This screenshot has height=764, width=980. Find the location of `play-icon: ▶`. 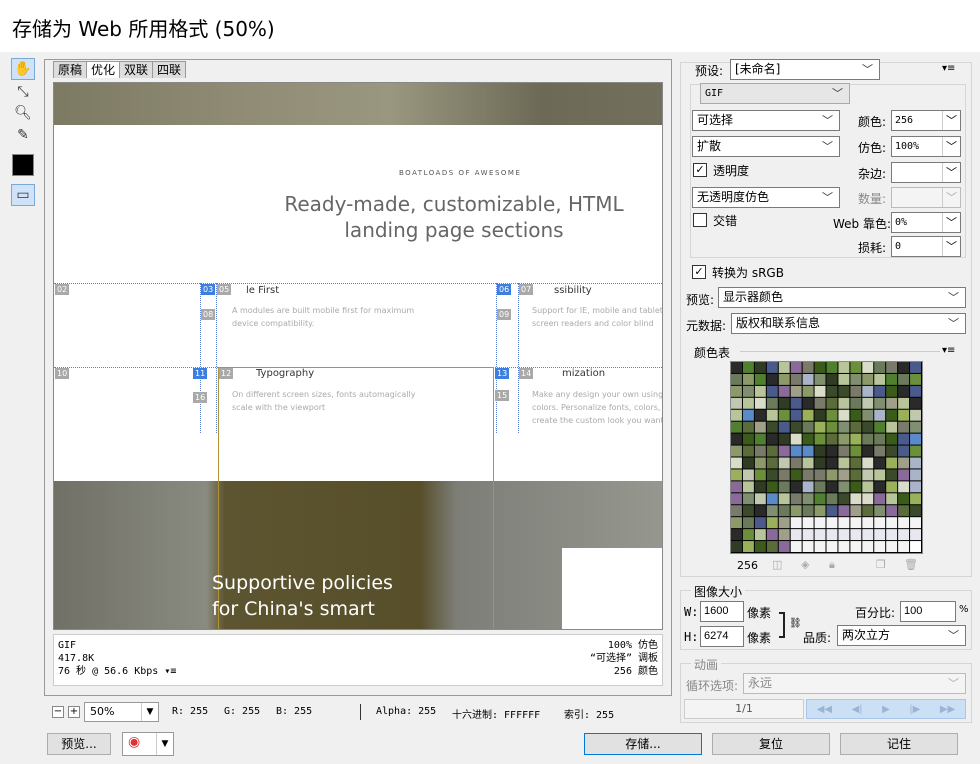

play-icon: ▶ is located at coordinates (886, 709).